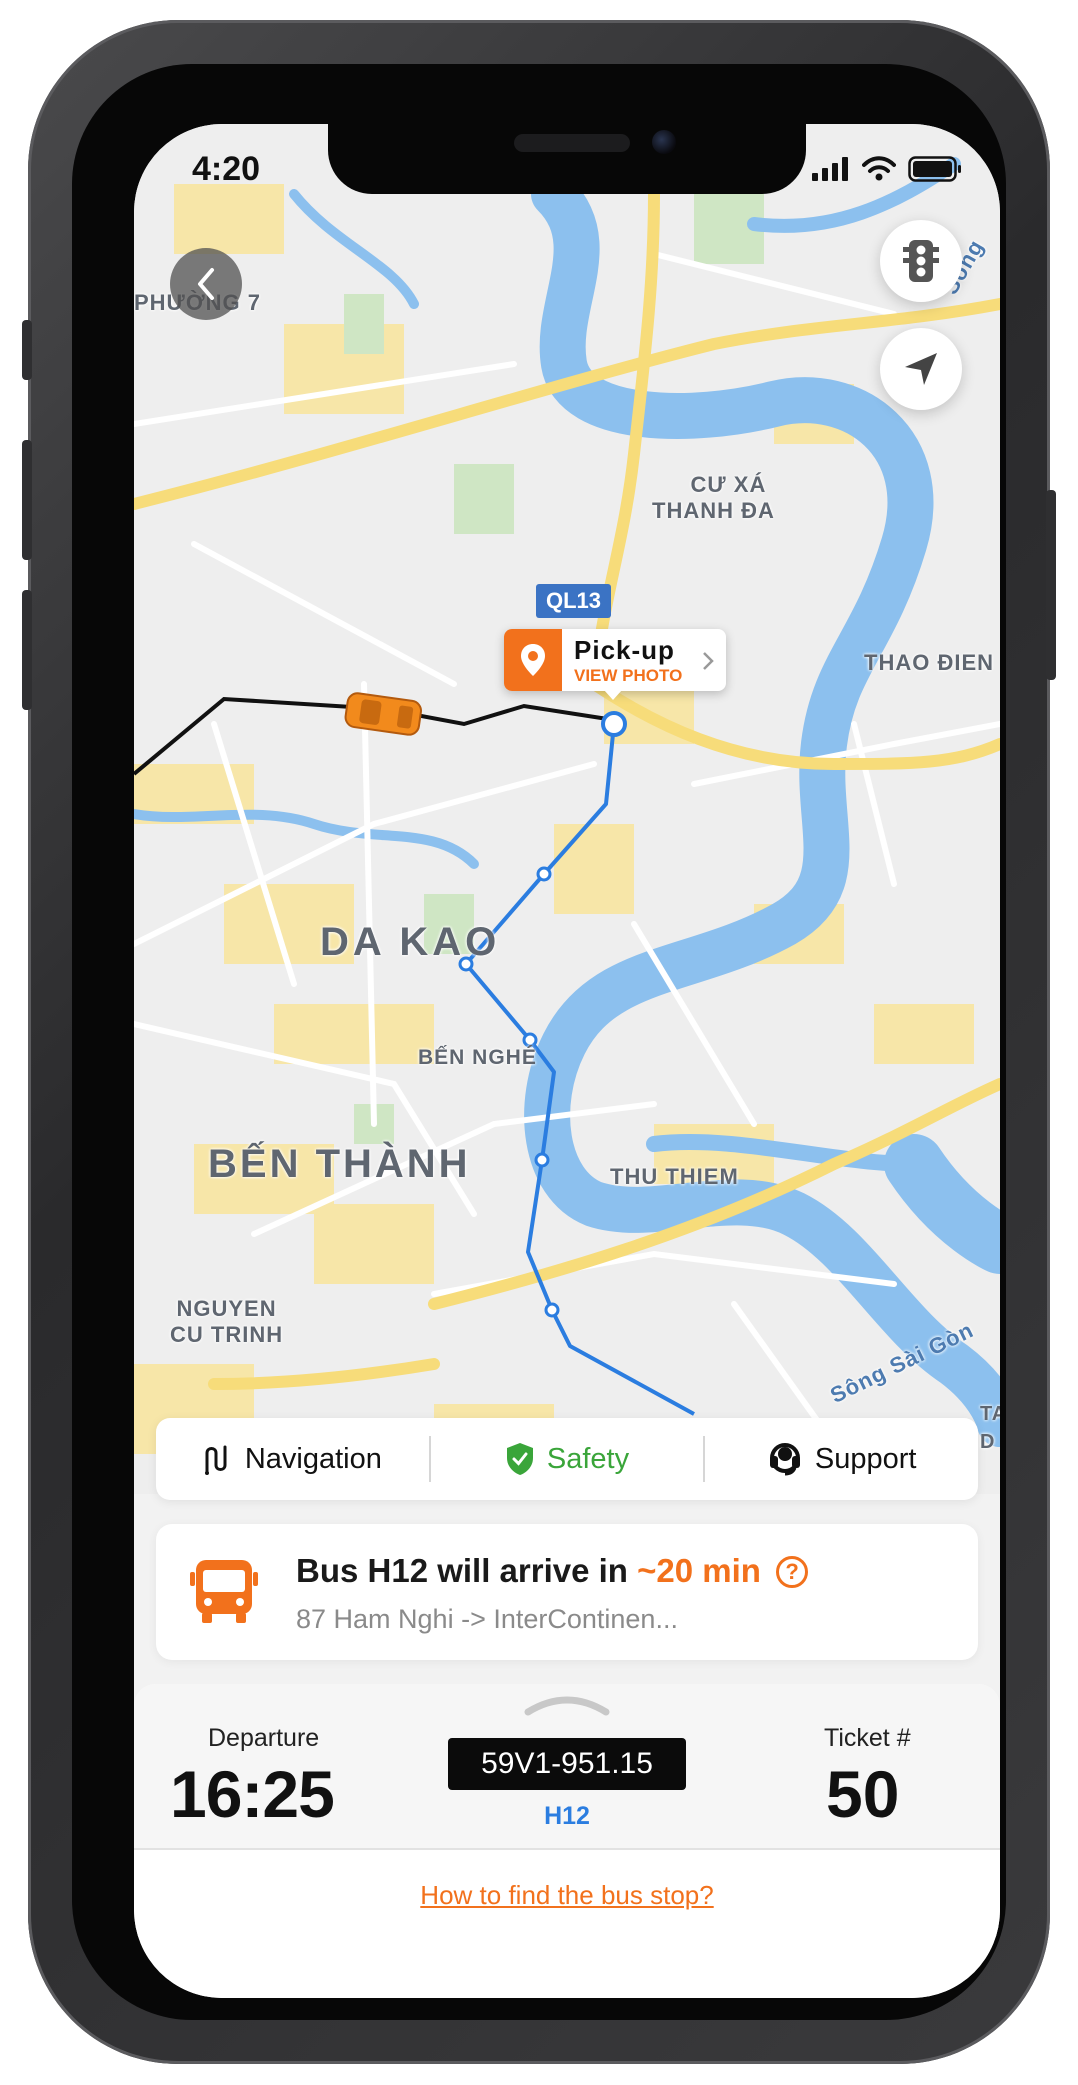 This screenshot has height=2085, width=1078. What do you see at coordinates (567, 1705) in the screenshot?
I see `drag-handle-icon` at bounding box center [567, 1705].